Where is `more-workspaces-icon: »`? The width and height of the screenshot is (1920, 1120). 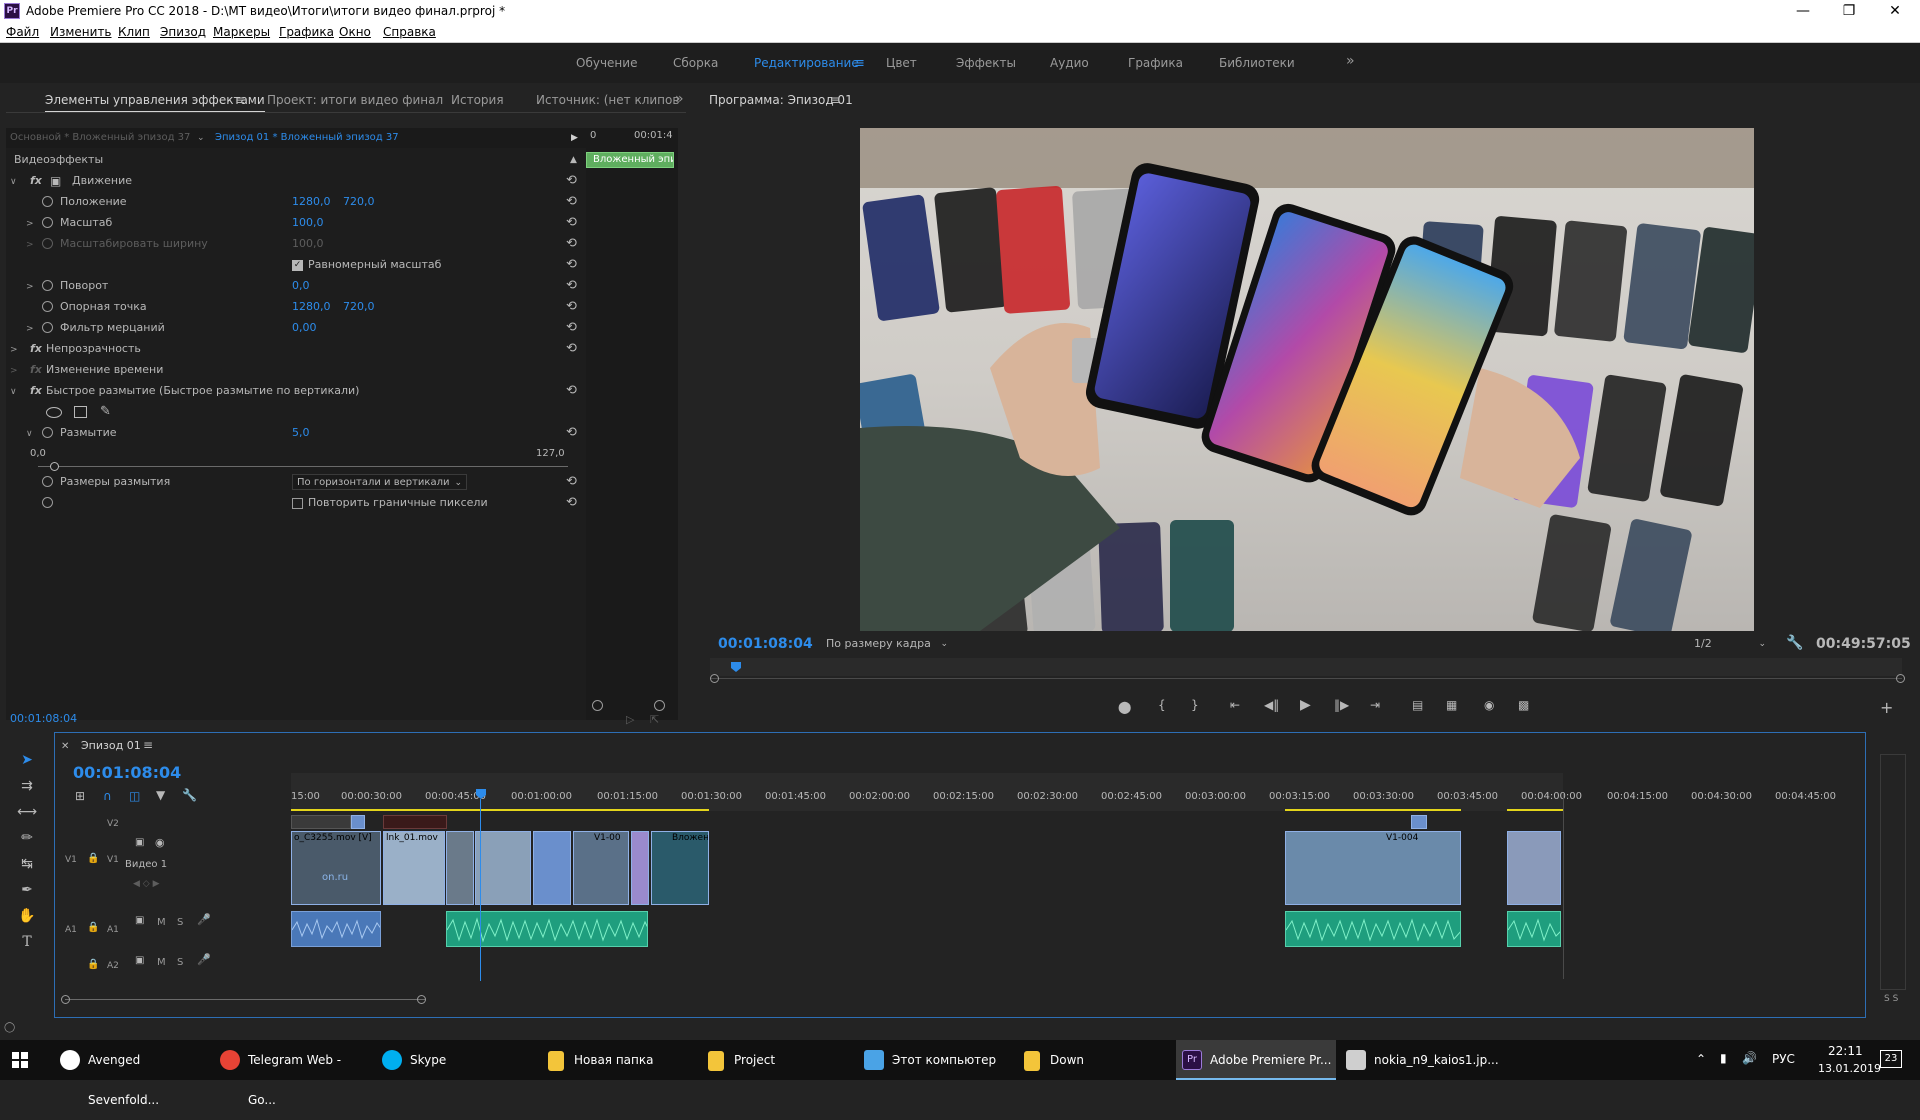 more-workspaces-icon: » is located at coordinates (1350, 61).